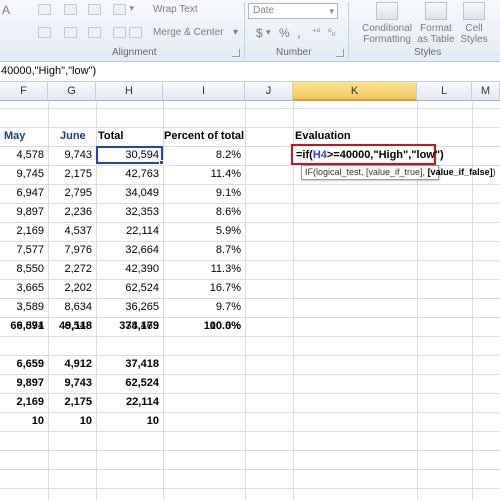 The image size is (500, 500). I want to click on cell-june: 2,272, so click(72, 269).